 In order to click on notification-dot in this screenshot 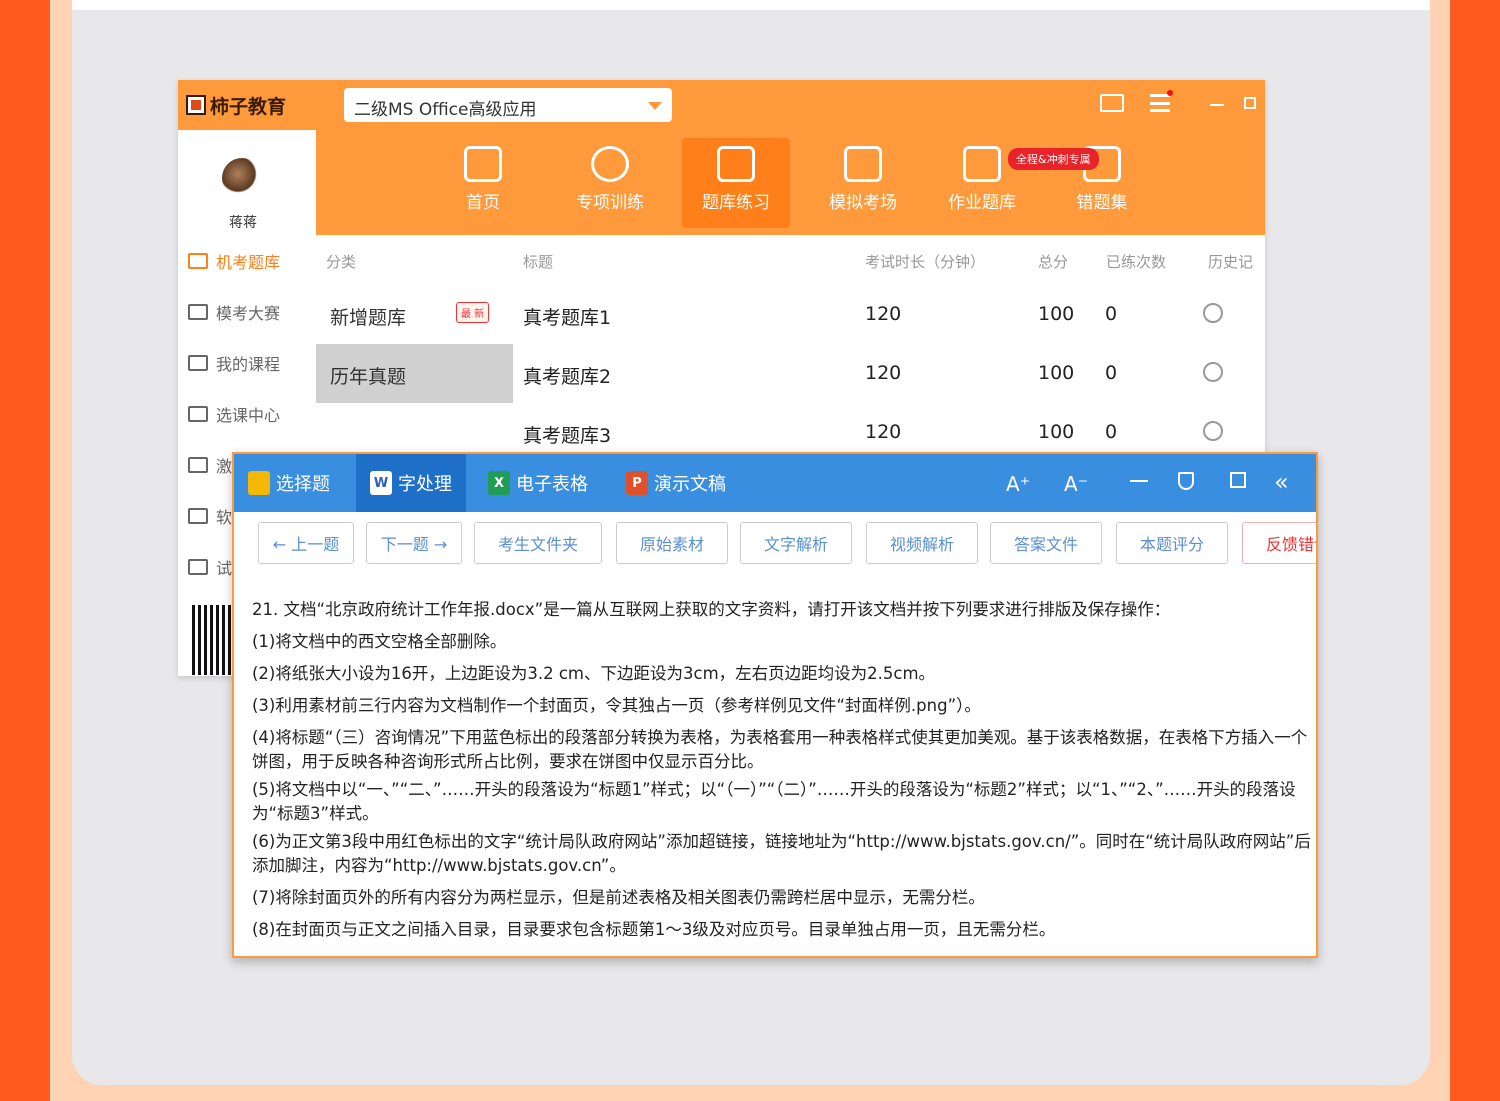, I will do `click(1170, 93)`.